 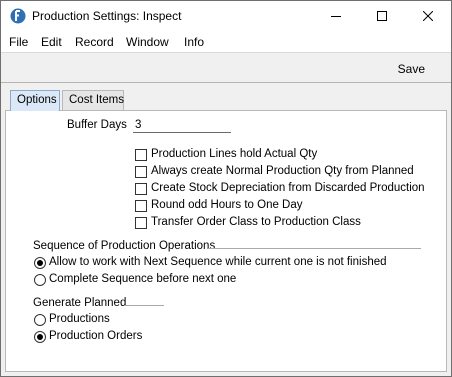 I want to click on tab-cost-items: Cost Items, so click(x=93, y=100).